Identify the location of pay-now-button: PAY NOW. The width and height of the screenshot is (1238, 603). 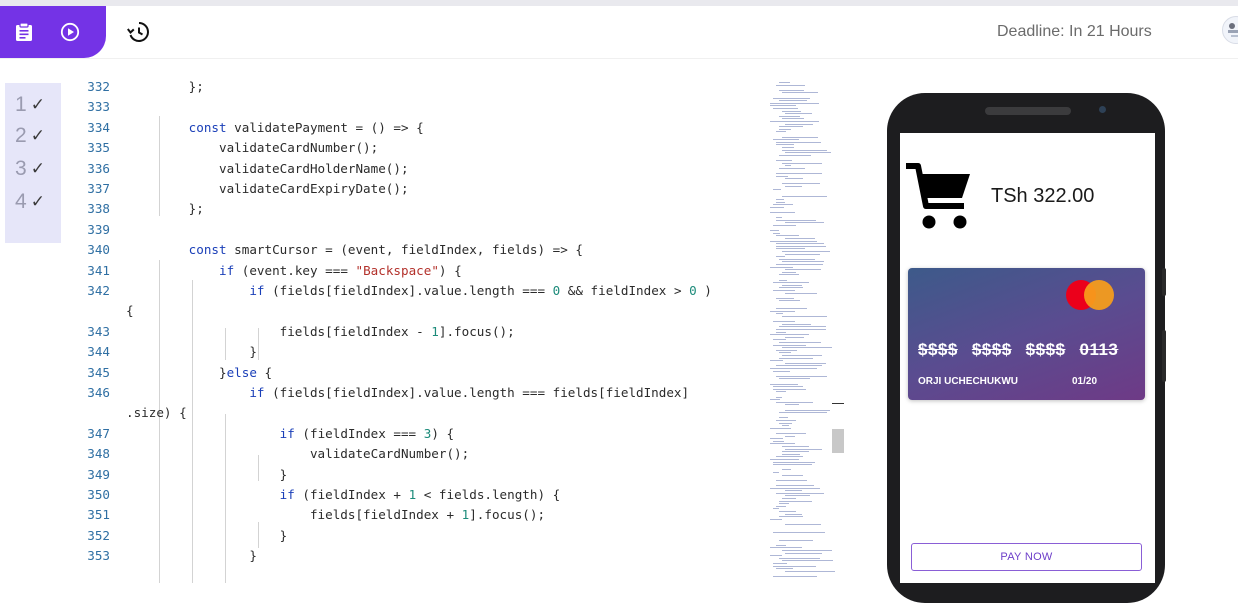
(1026, 557).